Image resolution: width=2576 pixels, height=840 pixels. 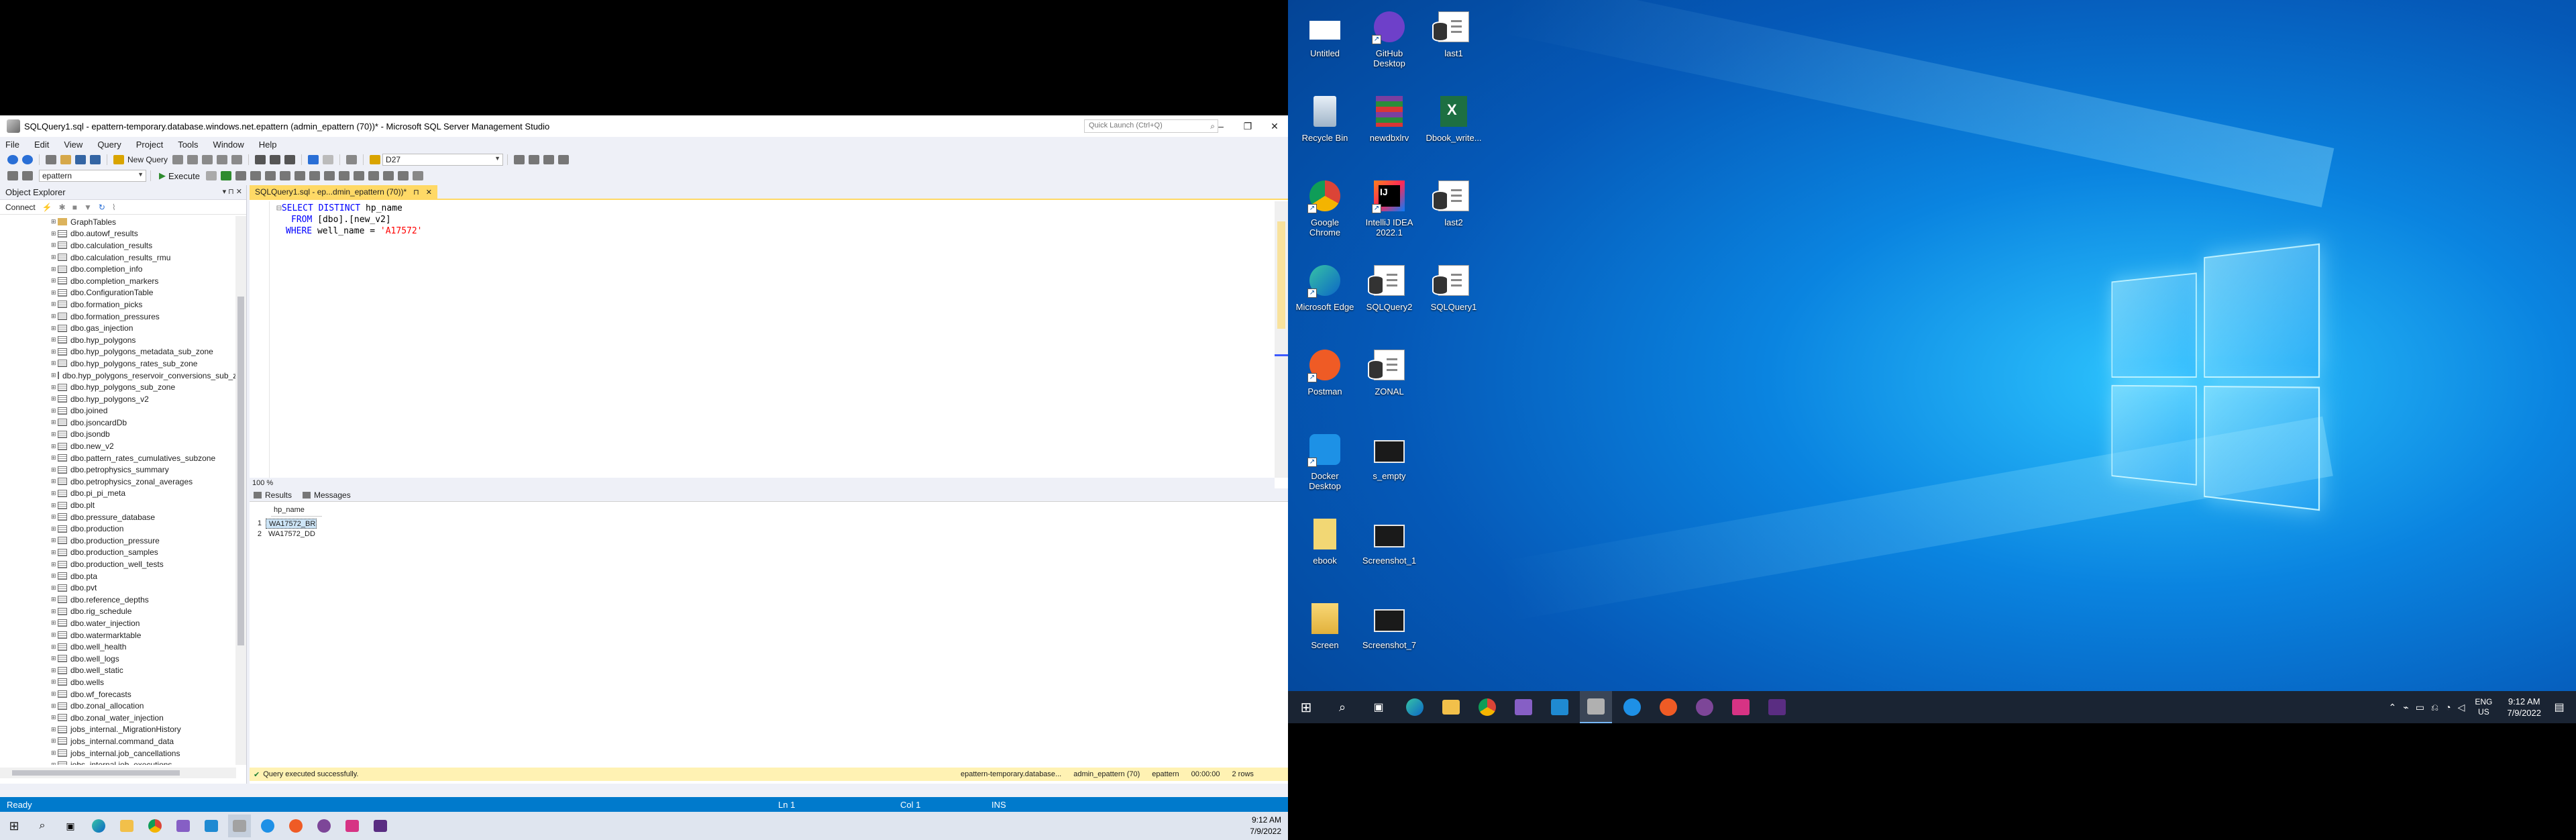 I want to click on postman-icon, so click(x=1668, y=707).